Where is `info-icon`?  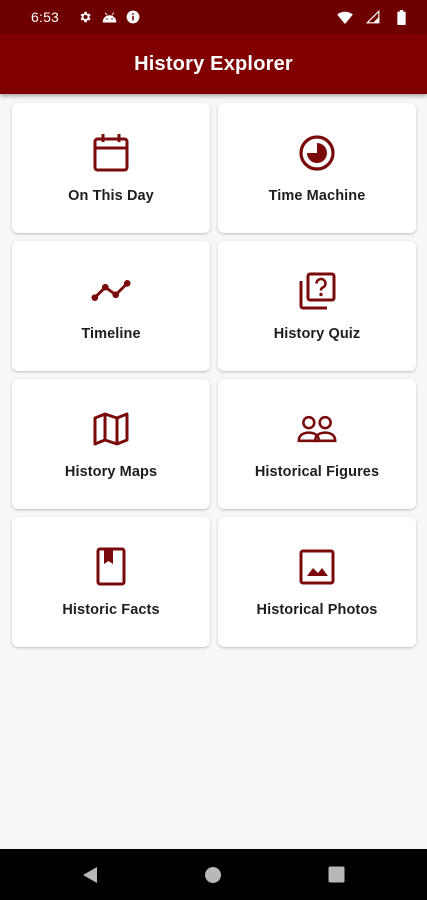 info-icon is located at coordinates (133, 17).